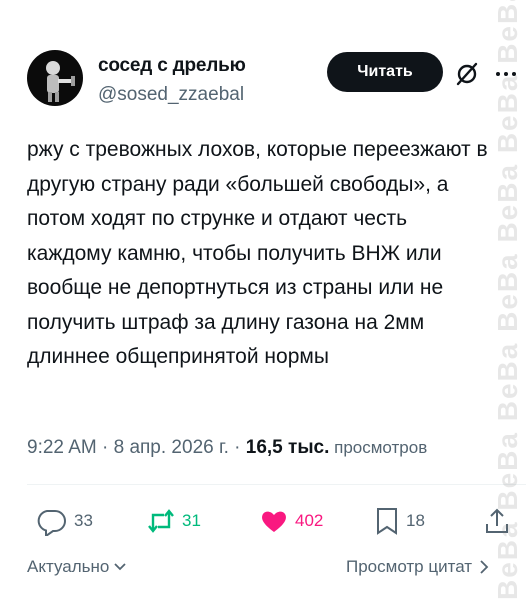 The width and height of the screenshot is (526, 600). What do you see at coordinates (415, 520) in the screenshot?
I see `bookmark-count: 18` at bounding box center [415, 520].